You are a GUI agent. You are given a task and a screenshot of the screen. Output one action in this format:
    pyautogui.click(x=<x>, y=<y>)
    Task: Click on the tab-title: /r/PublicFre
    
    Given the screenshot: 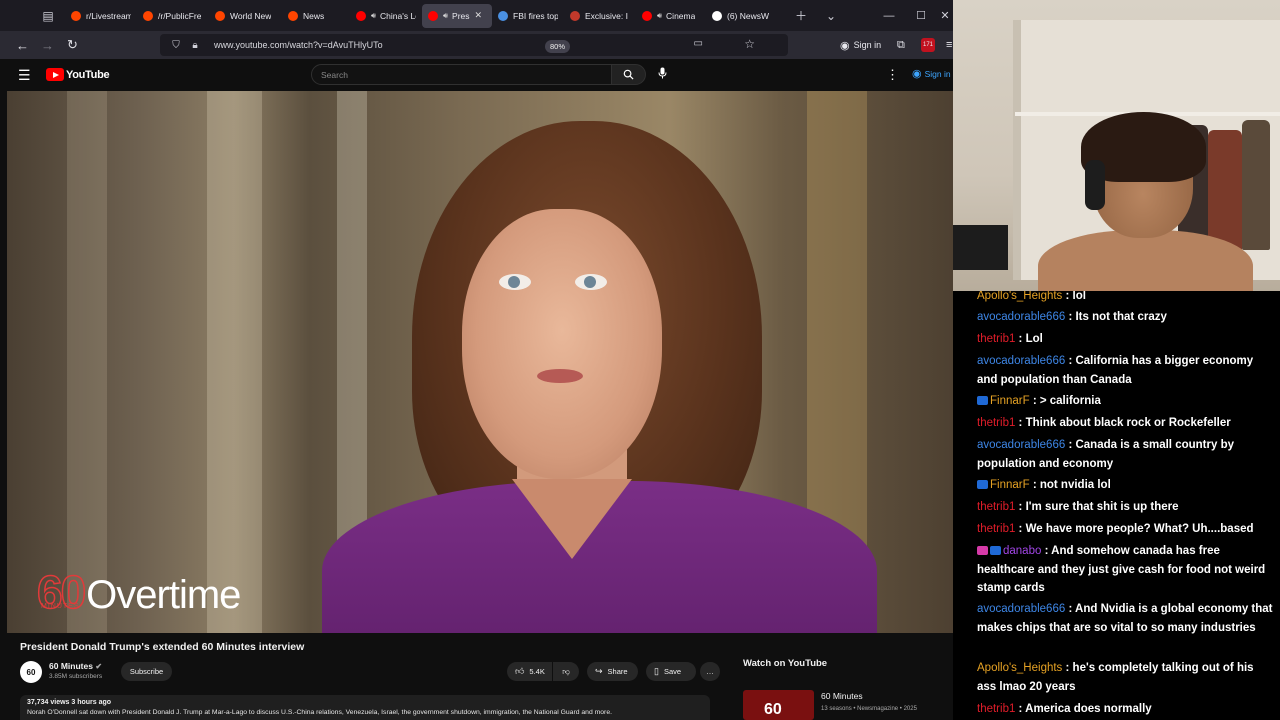 What is the action you would take?
    pyautogui.click(x=180, y=15)
    